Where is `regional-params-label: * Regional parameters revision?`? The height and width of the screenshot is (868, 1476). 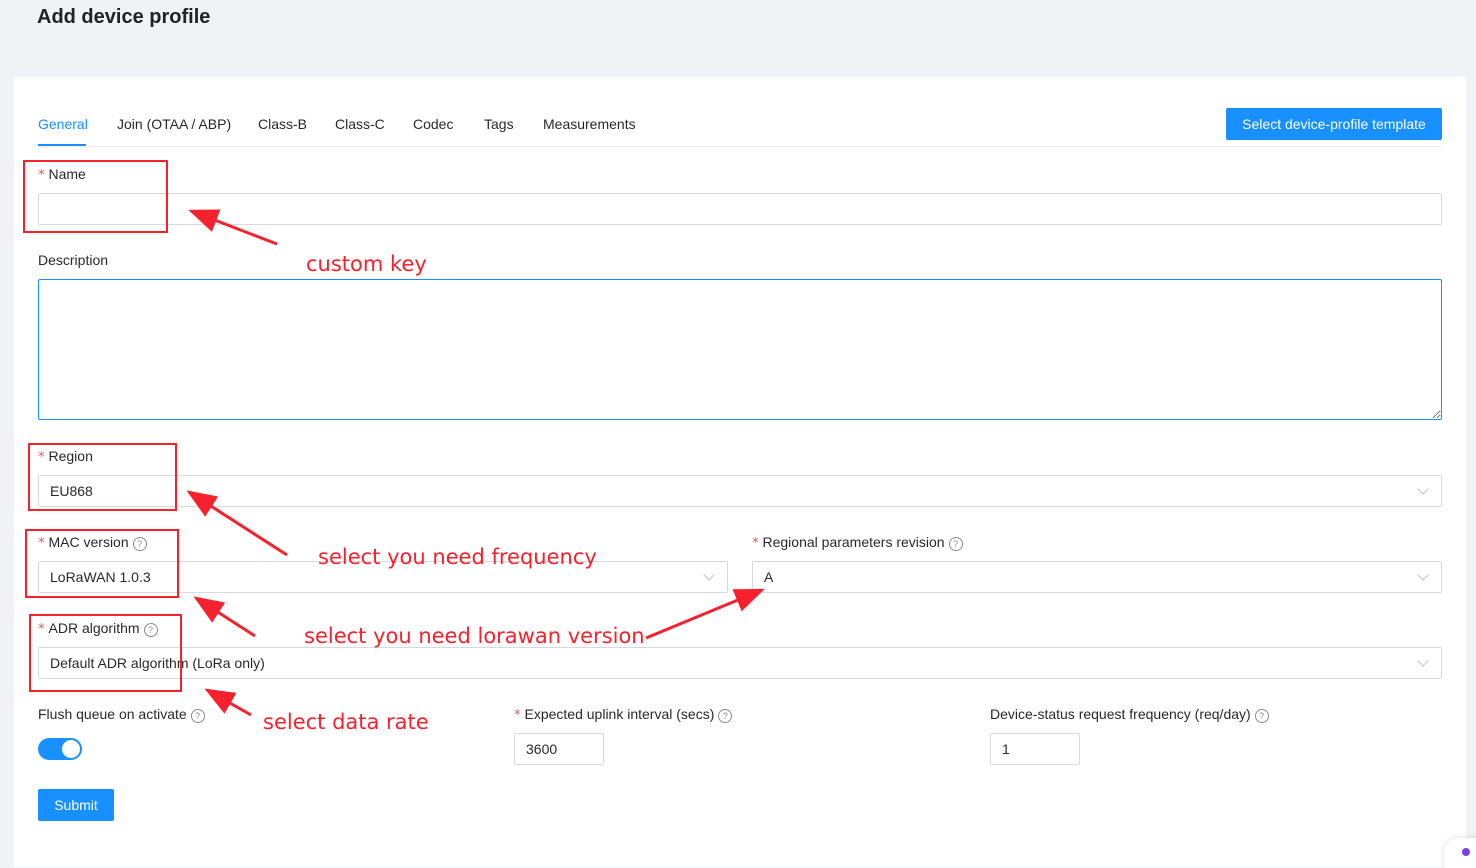
regional-params-label: * Regional parameters revision? is located at coordinates (857, 542).